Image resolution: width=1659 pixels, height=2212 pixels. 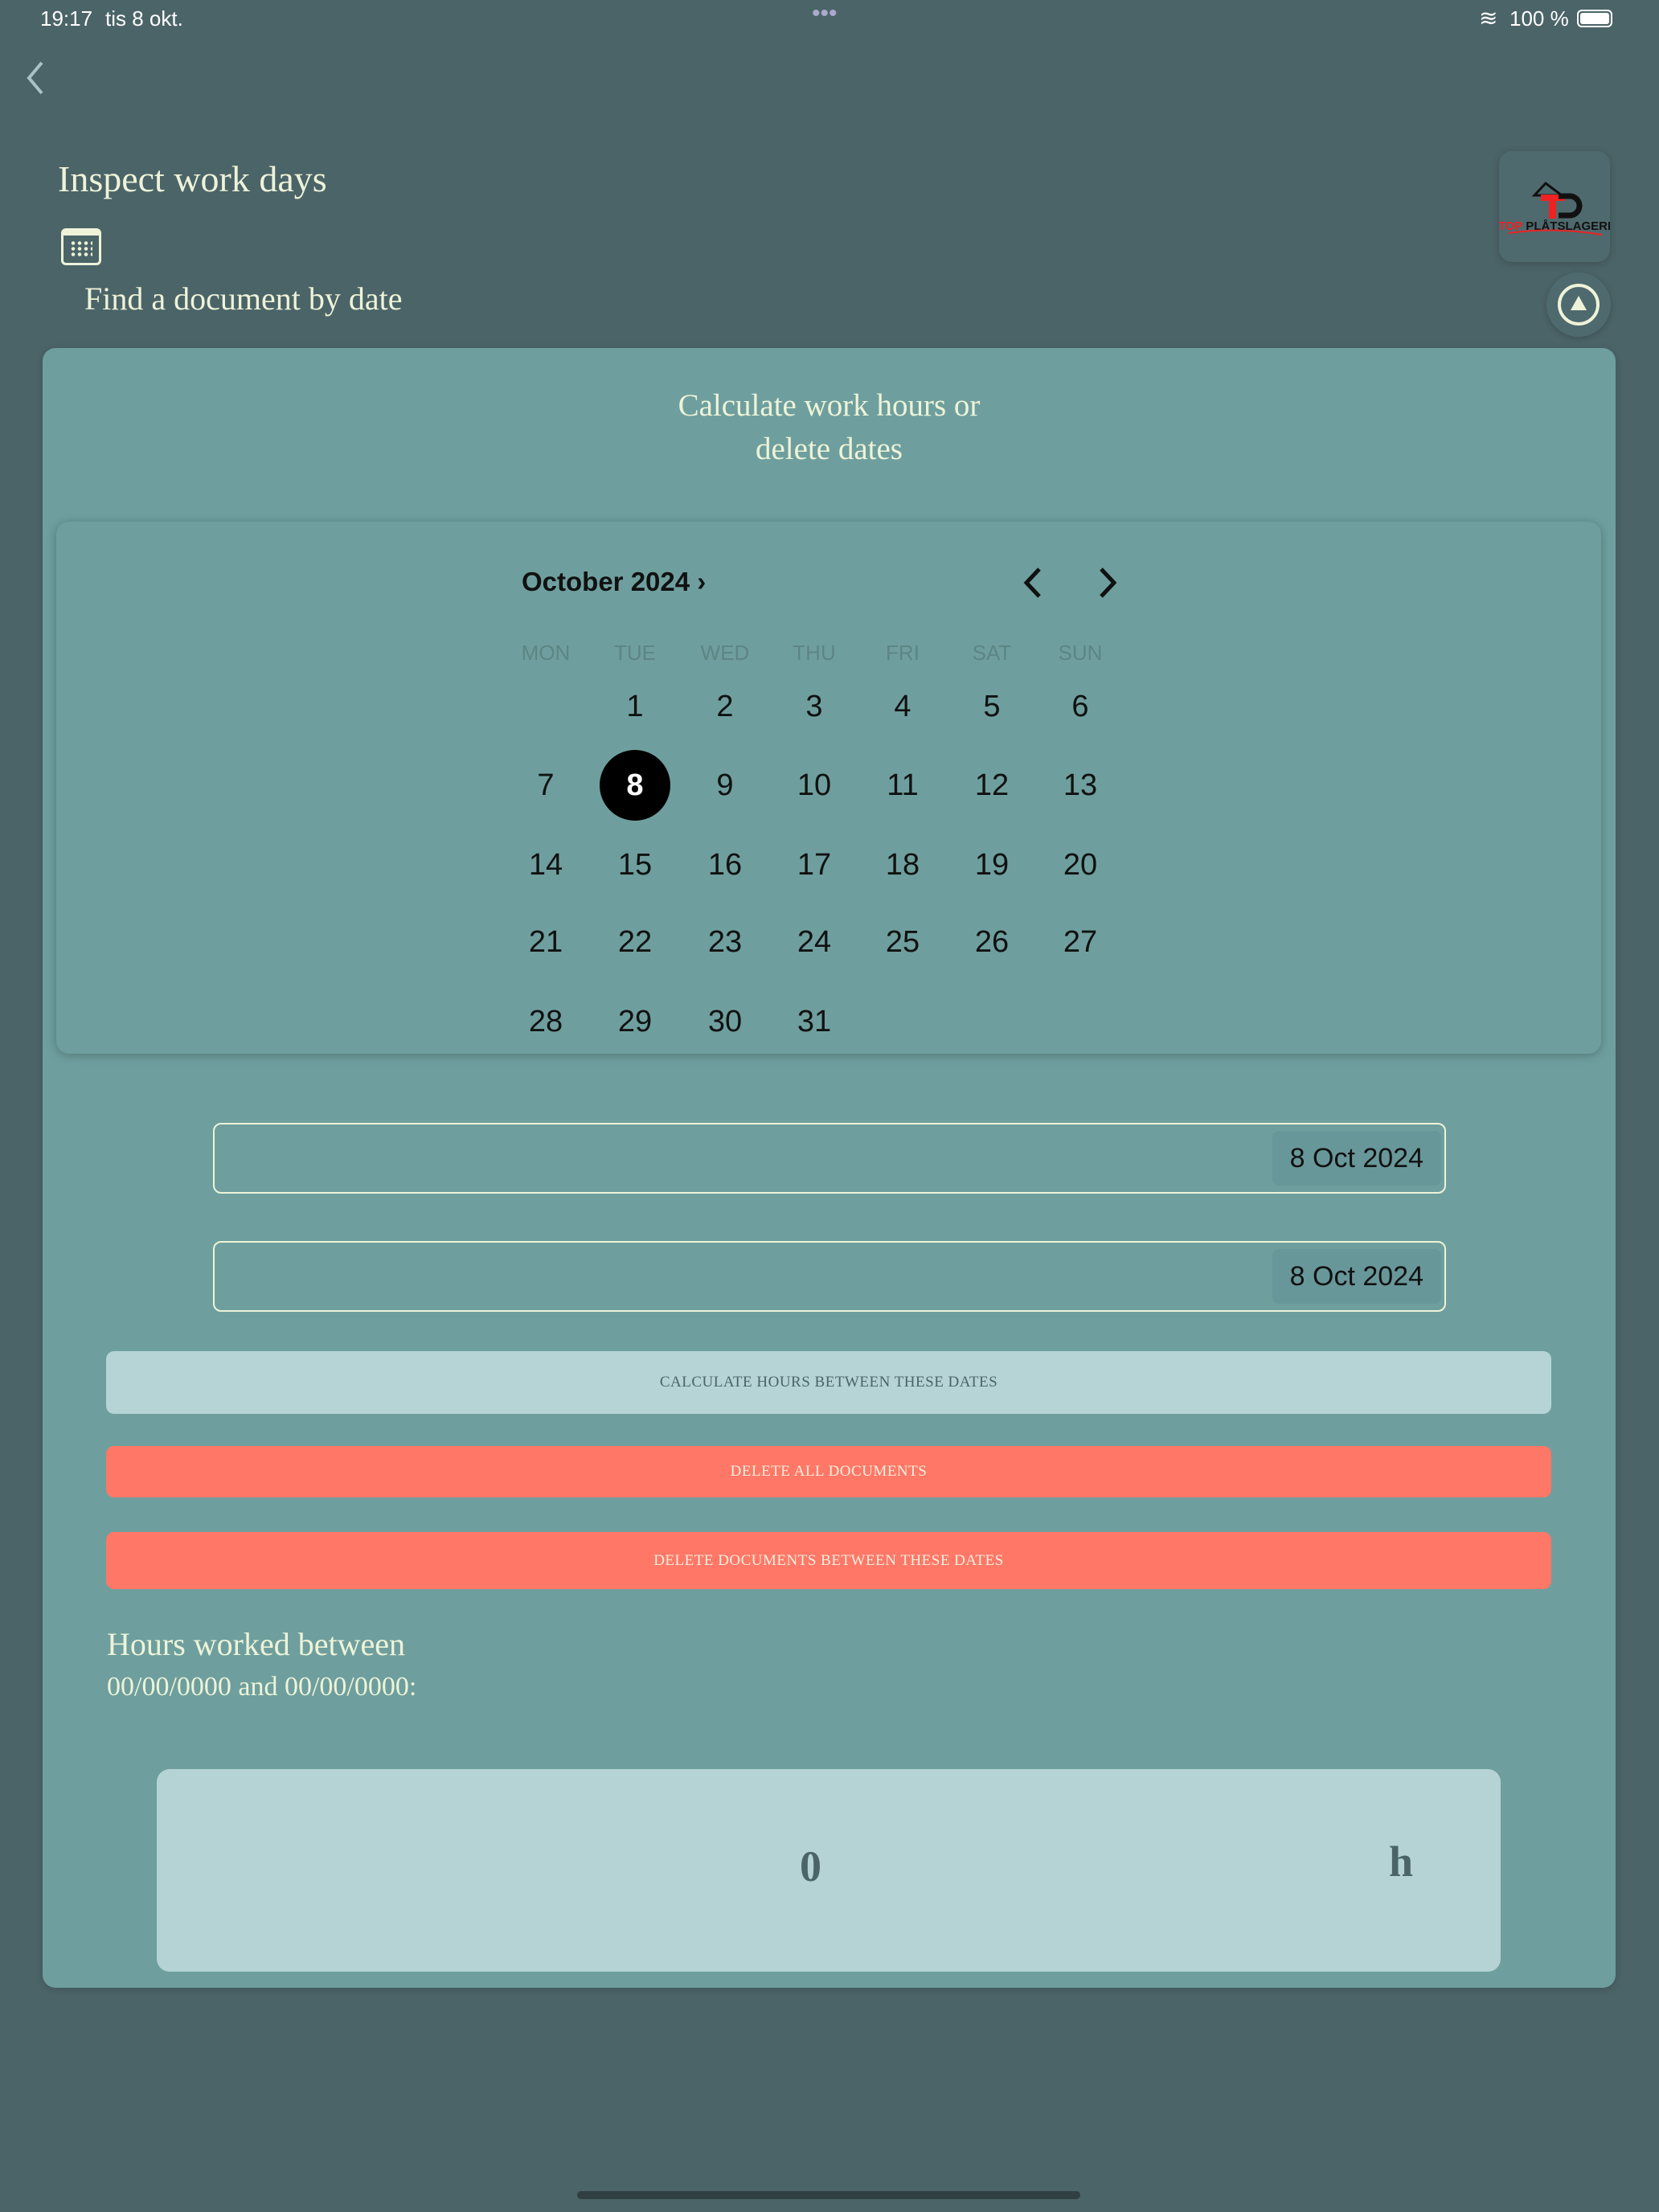 What do you see at coordinates (903, 653) in the screenshot?
I see `weekday-header: FRI` at bounding box center [903, 653].